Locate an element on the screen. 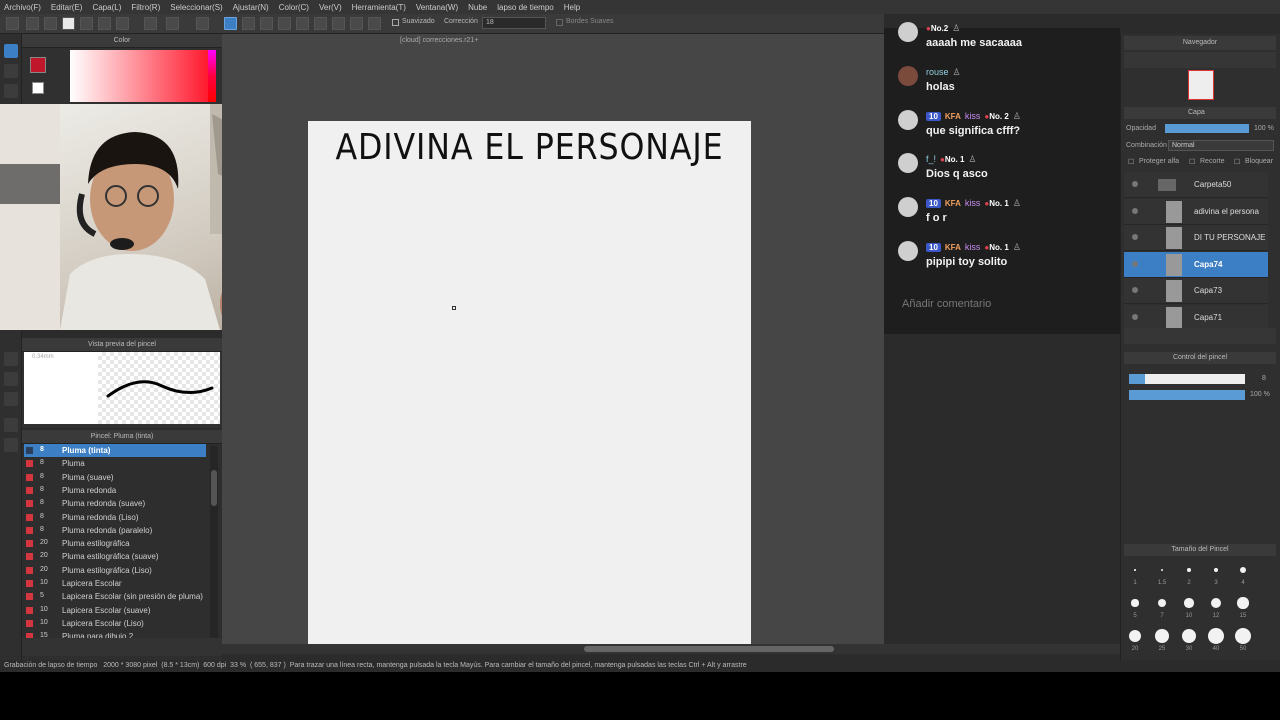 The width and height of the screenshot is (1280, 720). grid-button is located at coordinates (122, 23).